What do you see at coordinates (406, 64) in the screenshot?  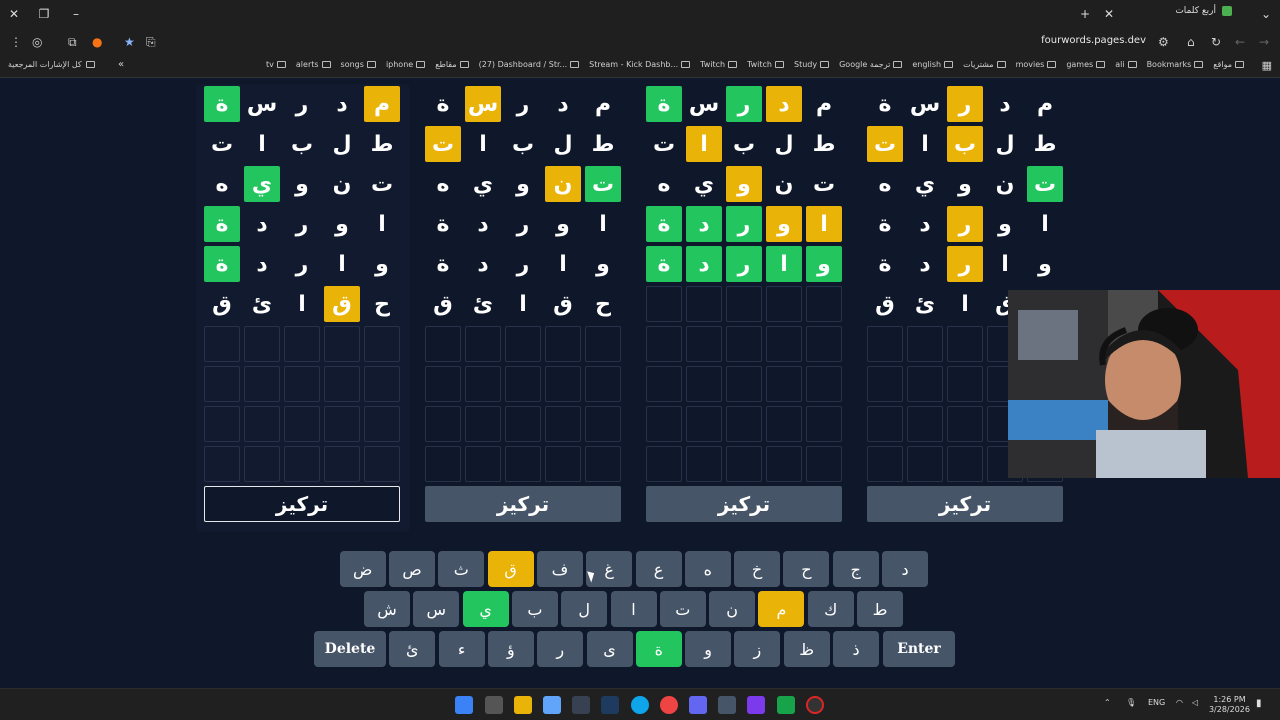 I see `bookmark-item: iphone` at bounding box center [406, 64].